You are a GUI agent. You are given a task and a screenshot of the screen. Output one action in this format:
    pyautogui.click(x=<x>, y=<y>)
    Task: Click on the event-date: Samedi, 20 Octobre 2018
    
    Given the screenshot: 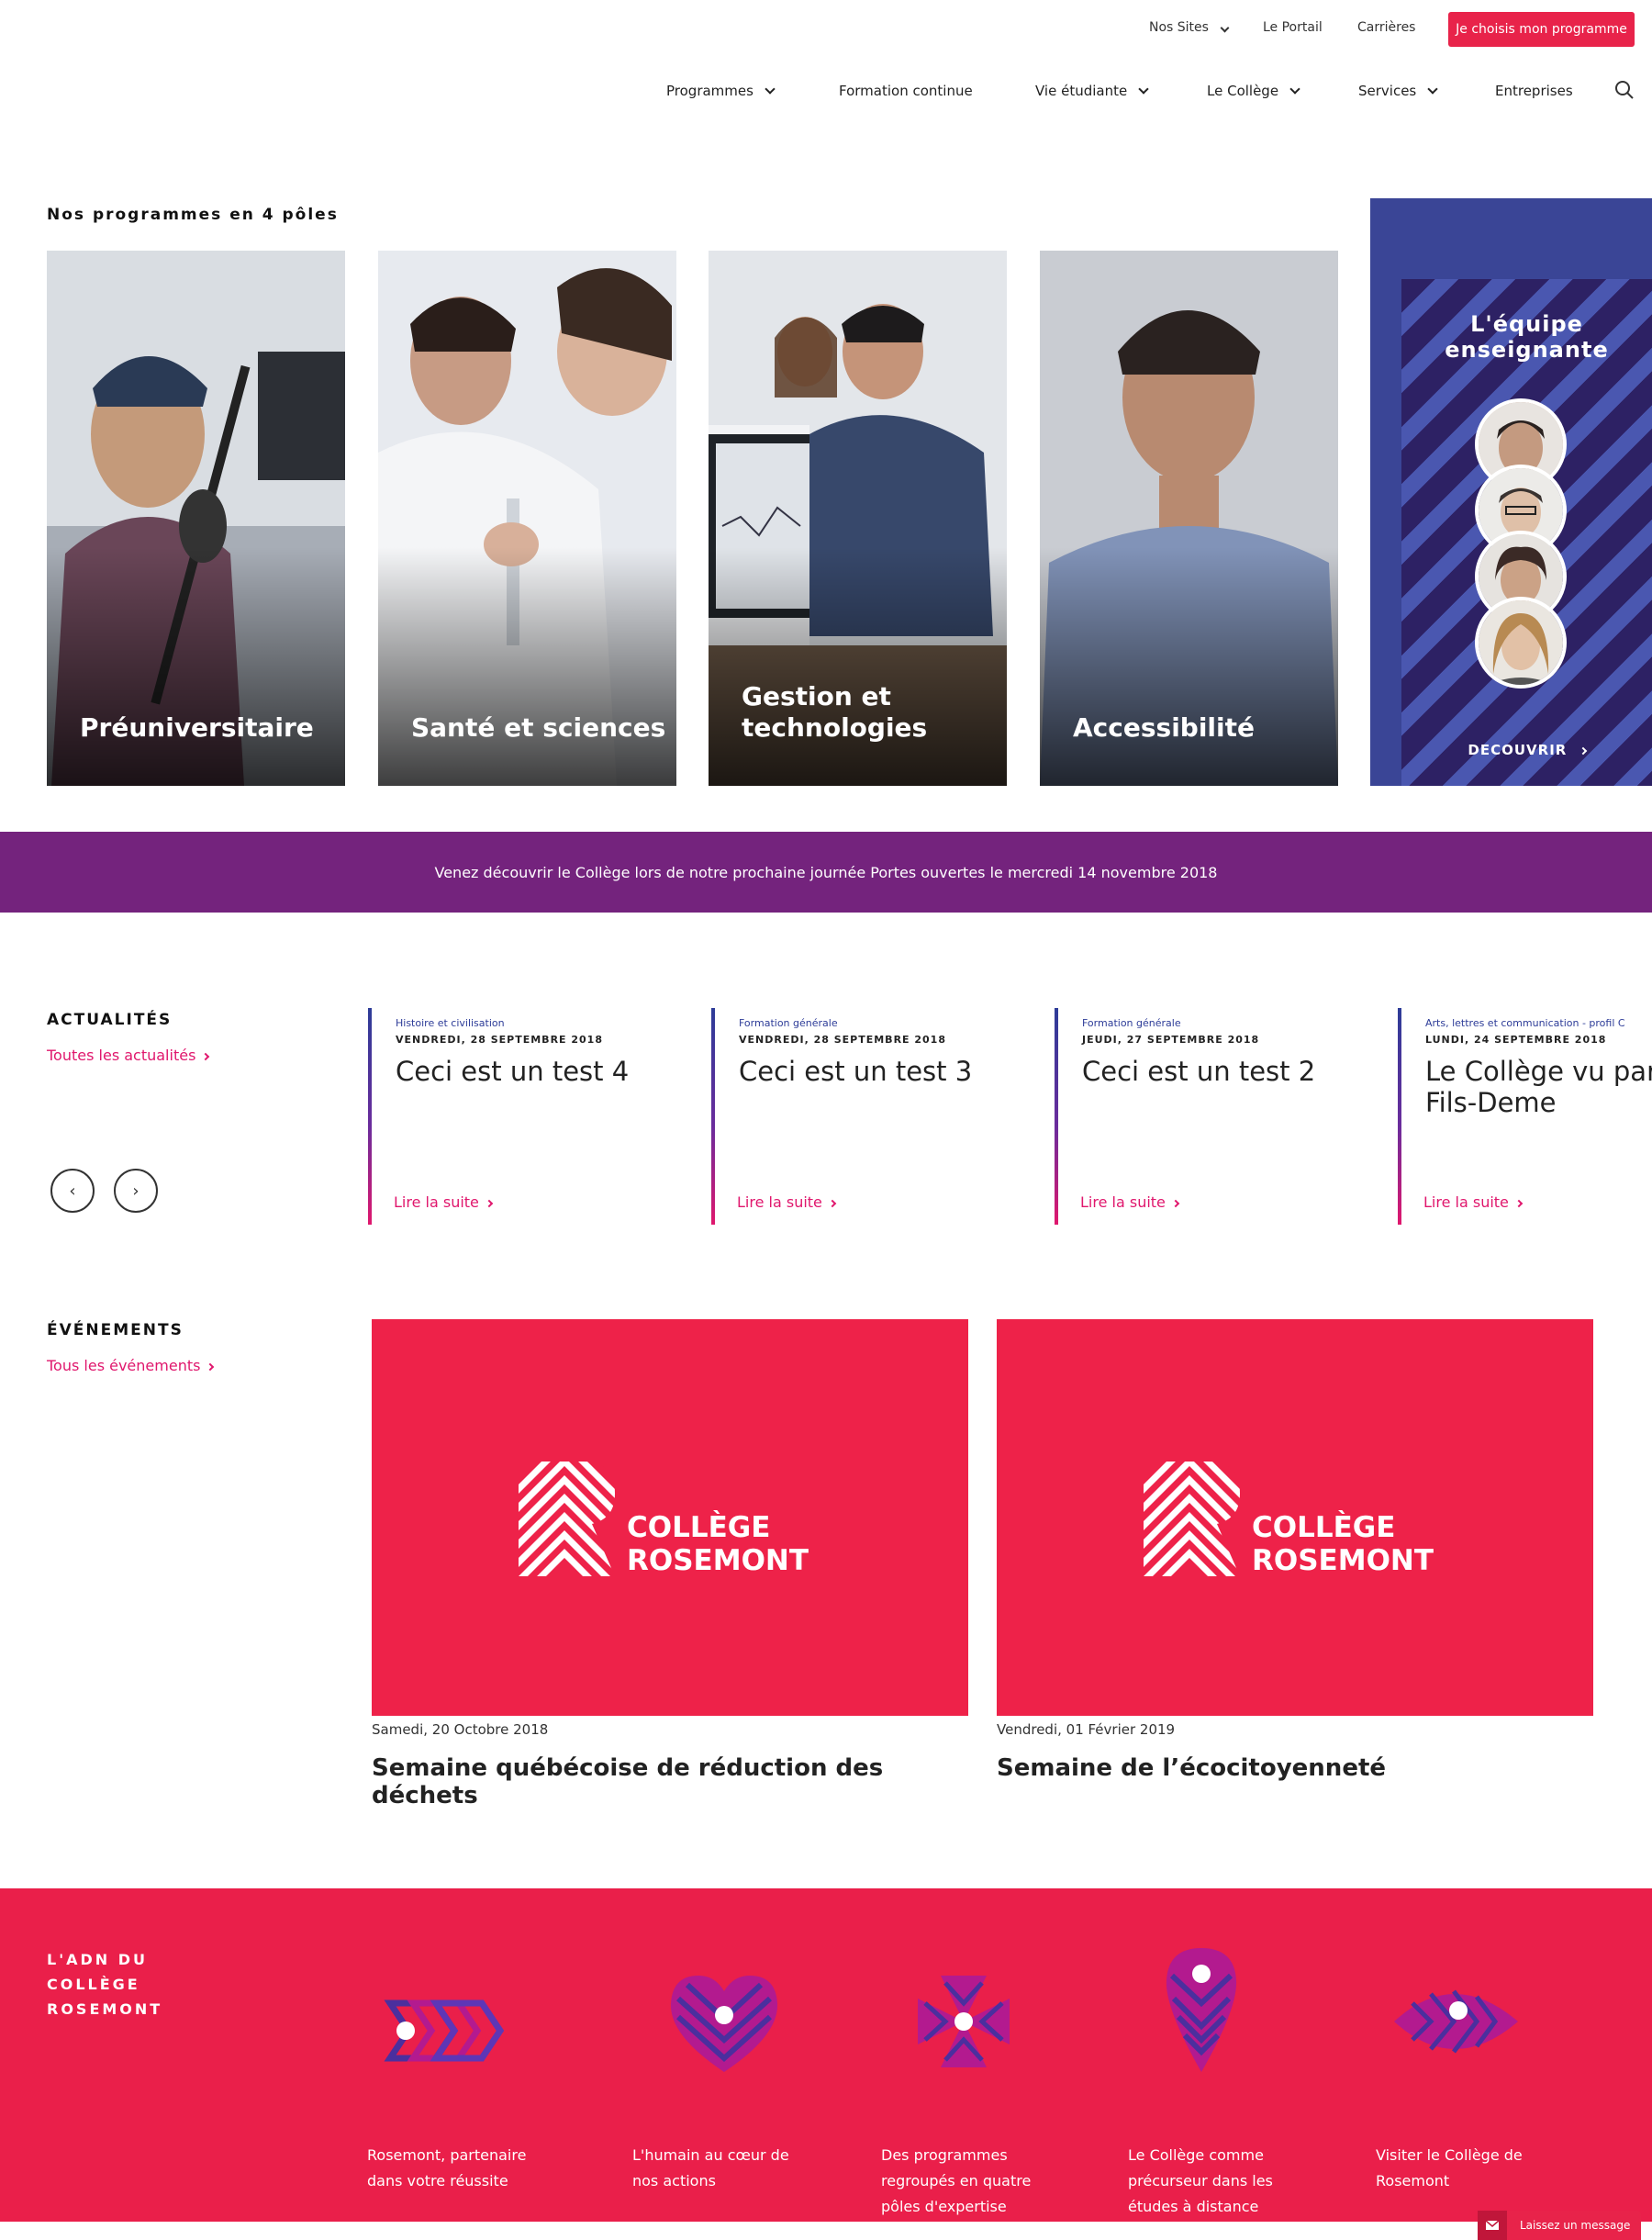 What is the action you would take?
    pyautogui.click(x=460, y=1729)
    